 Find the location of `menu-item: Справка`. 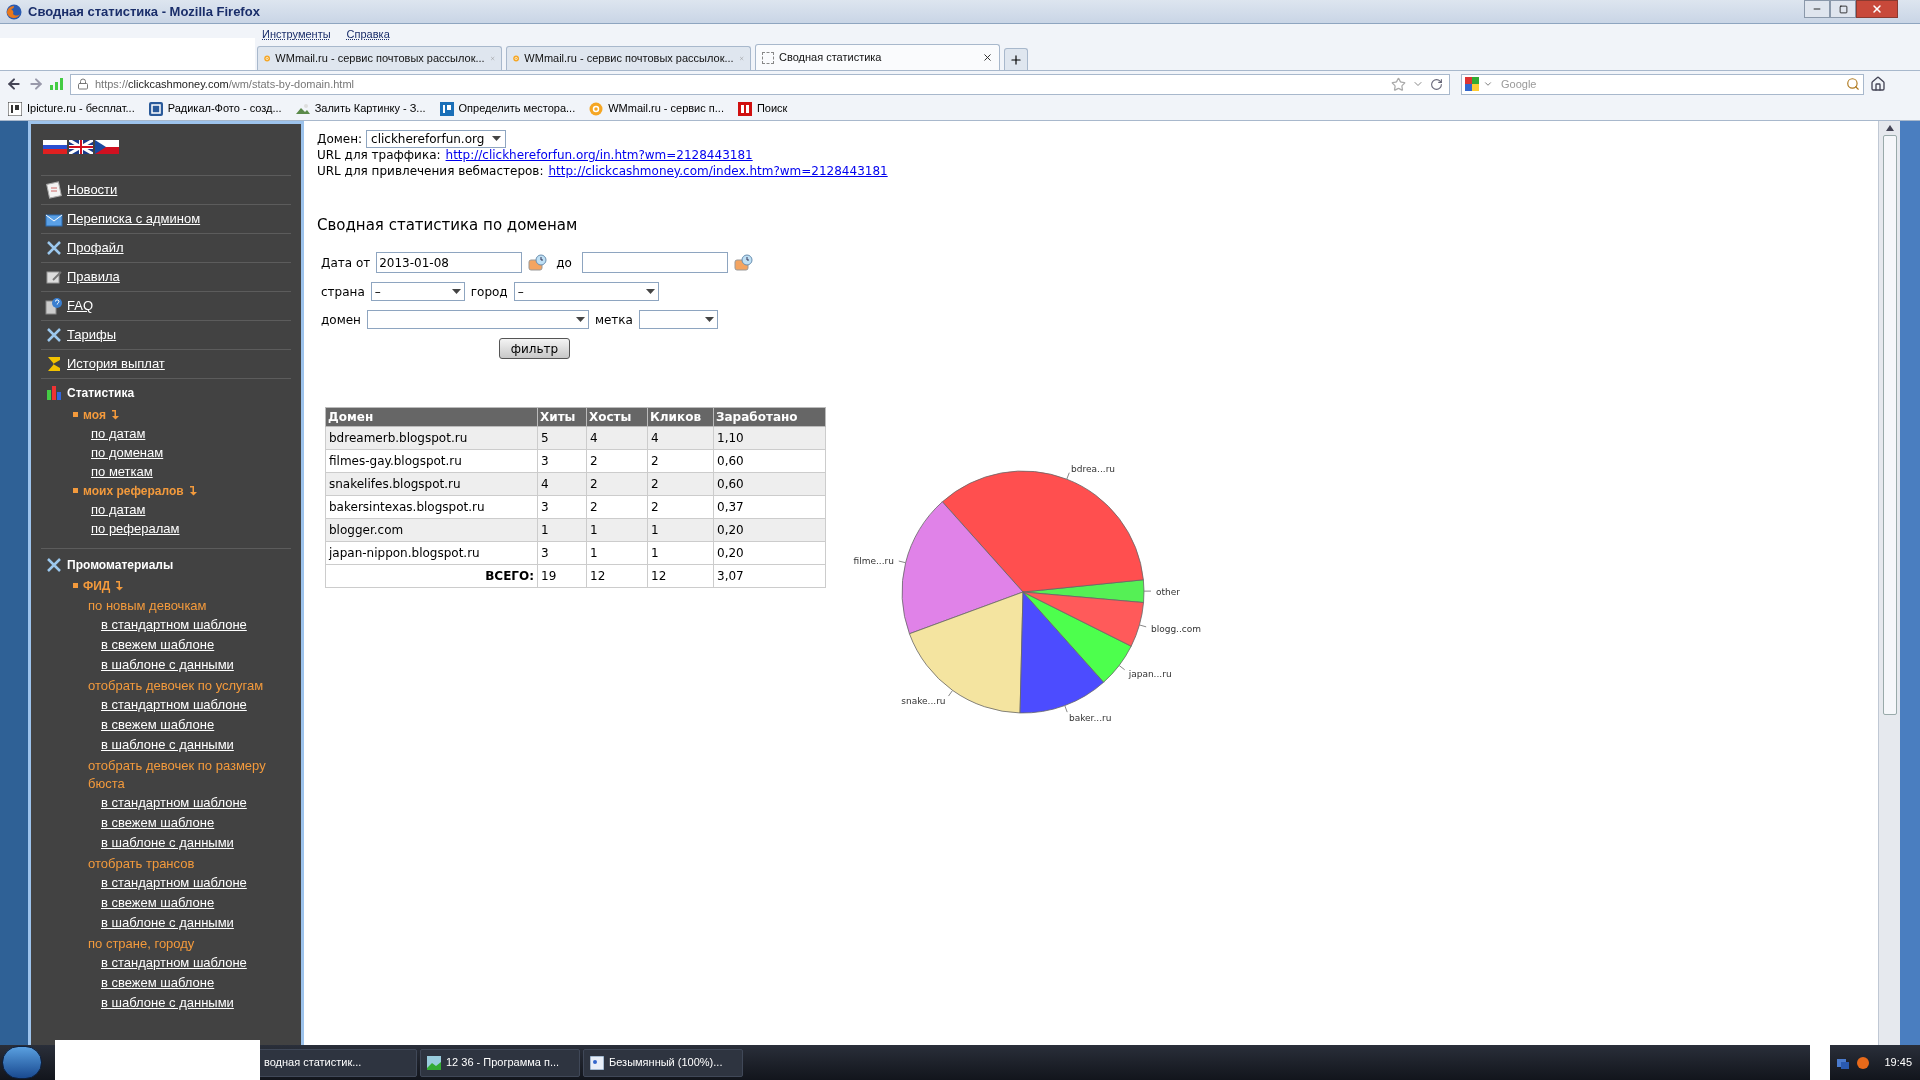

menu-item: Справка is located at coordinates (368, 34).